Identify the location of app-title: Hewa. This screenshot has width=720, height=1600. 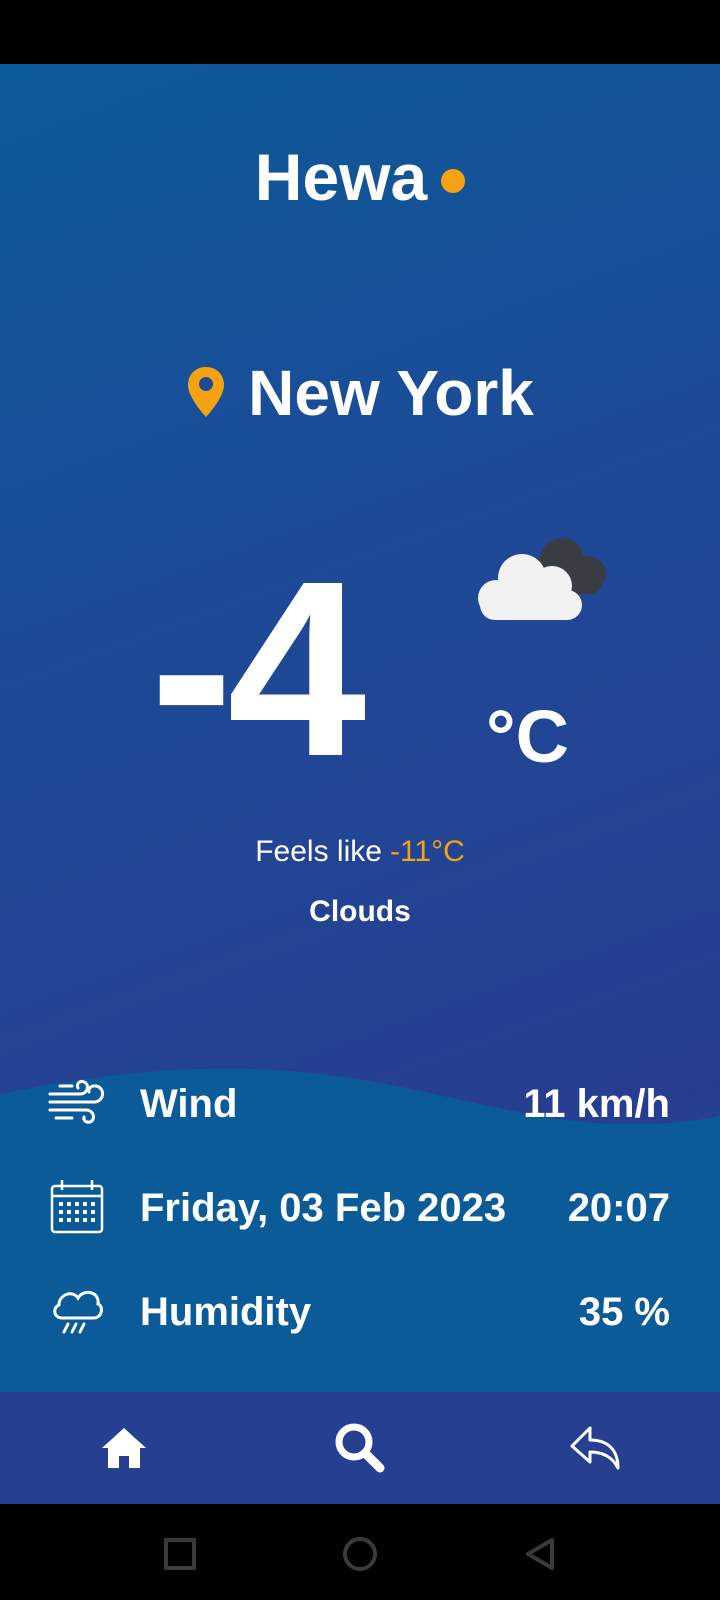
(360, 177).